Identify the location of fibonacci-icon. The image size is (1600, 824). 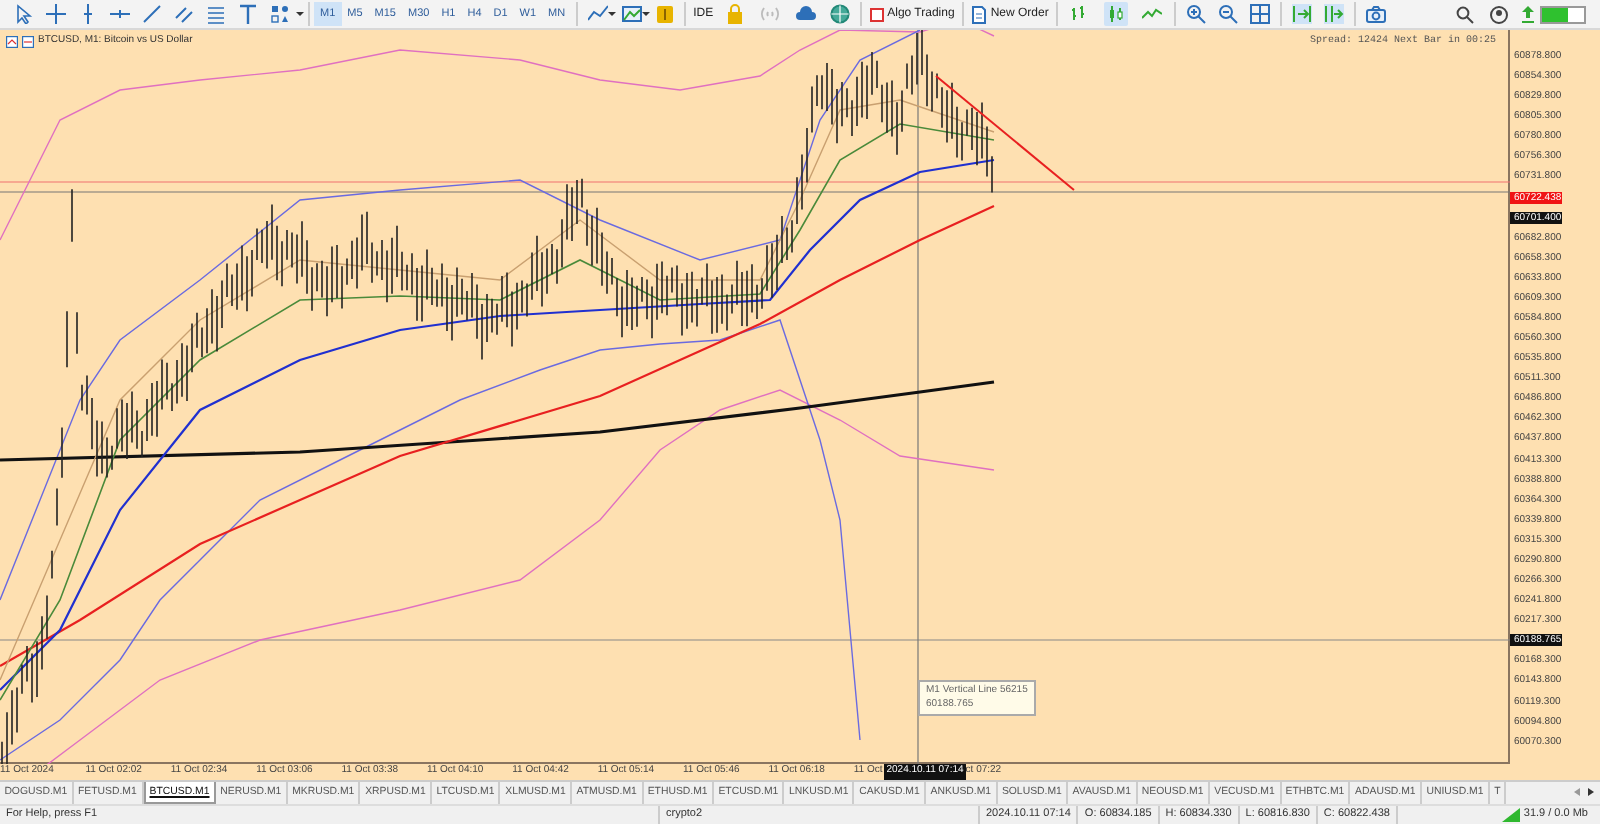
(216, 14).